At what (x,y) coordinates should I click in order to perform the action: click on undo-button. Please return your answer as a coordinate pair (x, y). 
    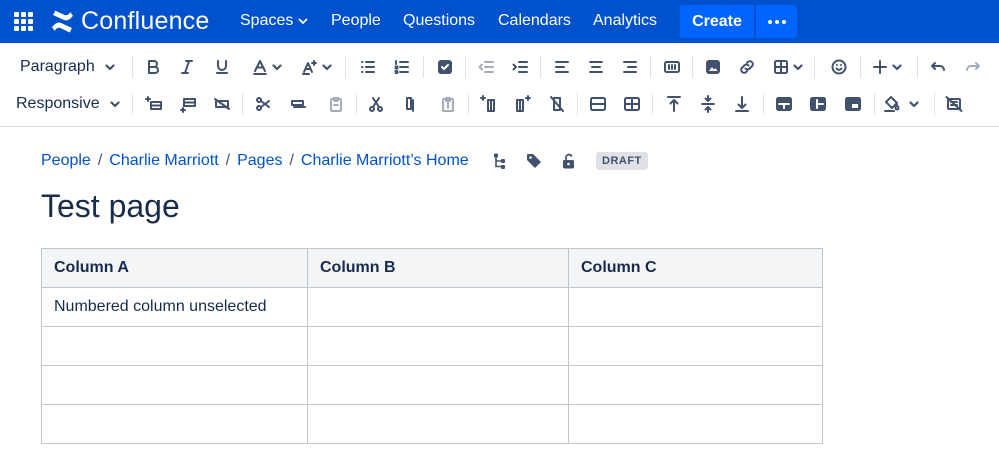
    Looking at the image, I should click on (938, 67).